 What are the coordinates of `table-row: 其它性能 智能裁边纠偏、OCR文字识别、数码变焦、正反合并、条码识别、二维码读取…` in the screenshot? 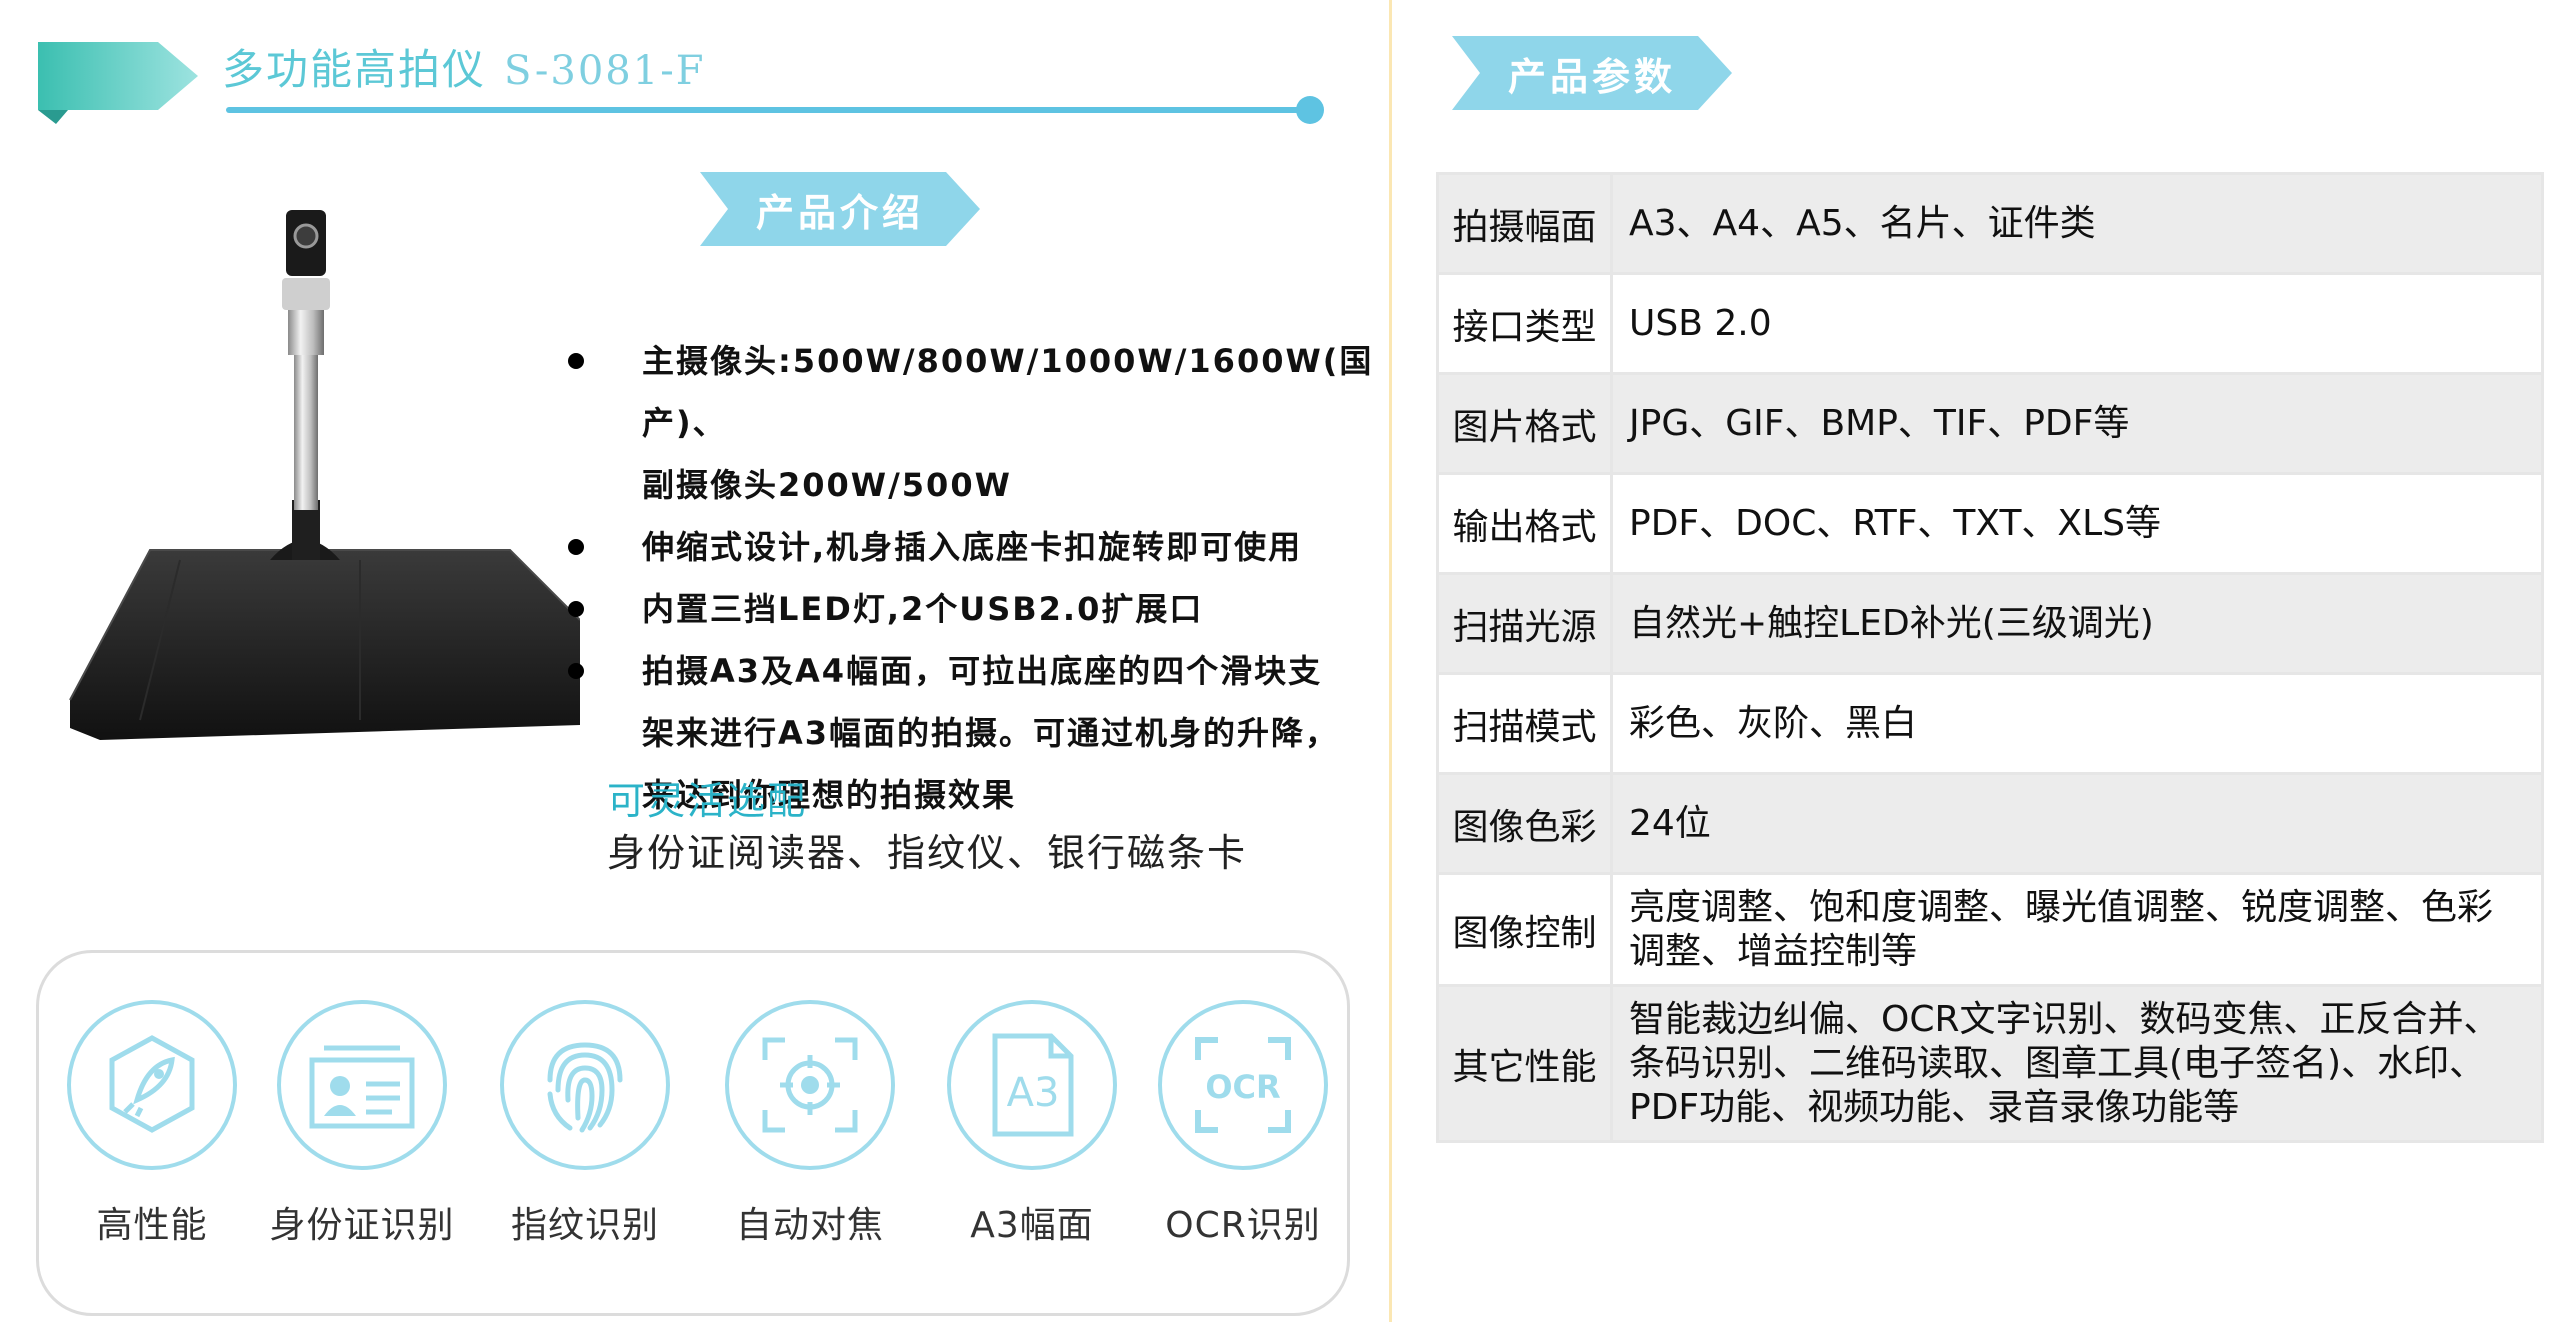 It's located at (1990, 1064).